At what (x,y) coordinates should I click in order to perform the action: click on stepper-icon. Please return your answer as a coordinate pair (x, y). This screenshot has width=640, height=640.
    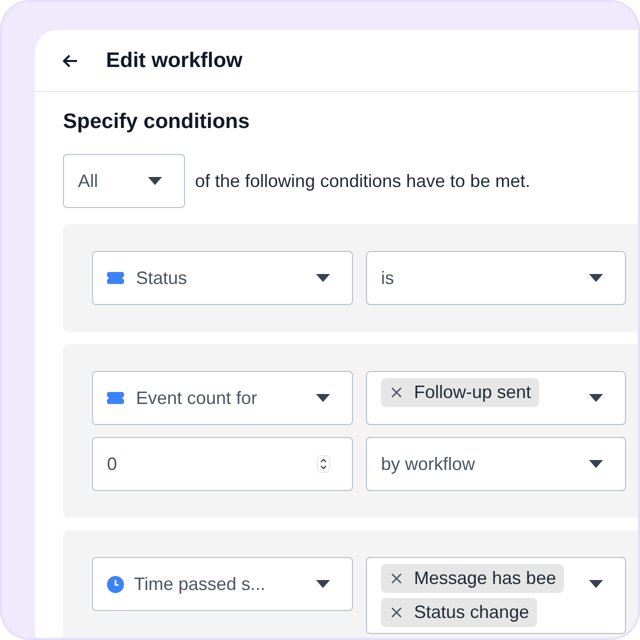
    Looking at the image, I should click on (323, 464).